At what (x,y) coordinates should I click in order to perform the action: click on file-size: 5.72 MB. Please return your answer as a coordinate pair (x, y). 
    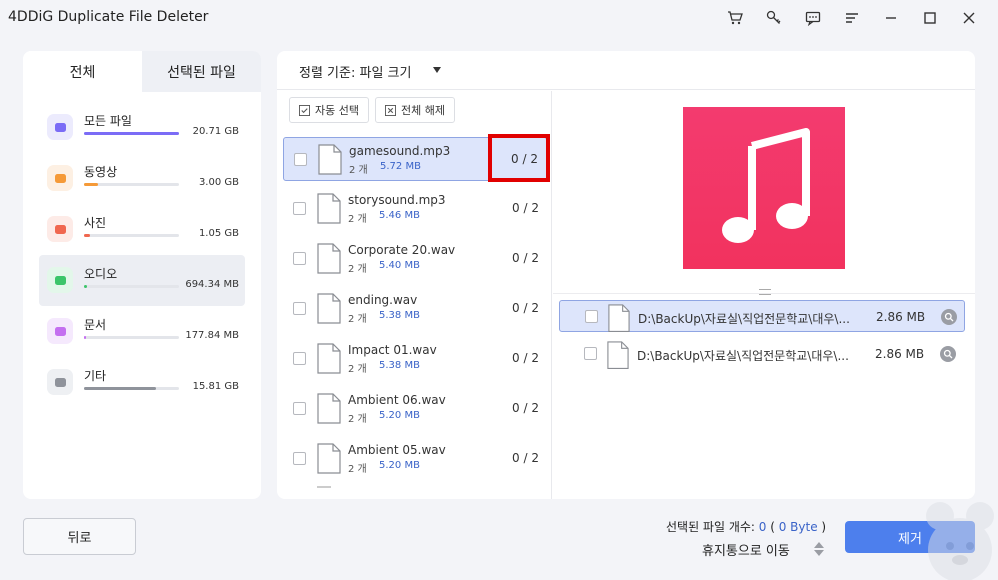
    Looking at the image, I should click on (400, 166).